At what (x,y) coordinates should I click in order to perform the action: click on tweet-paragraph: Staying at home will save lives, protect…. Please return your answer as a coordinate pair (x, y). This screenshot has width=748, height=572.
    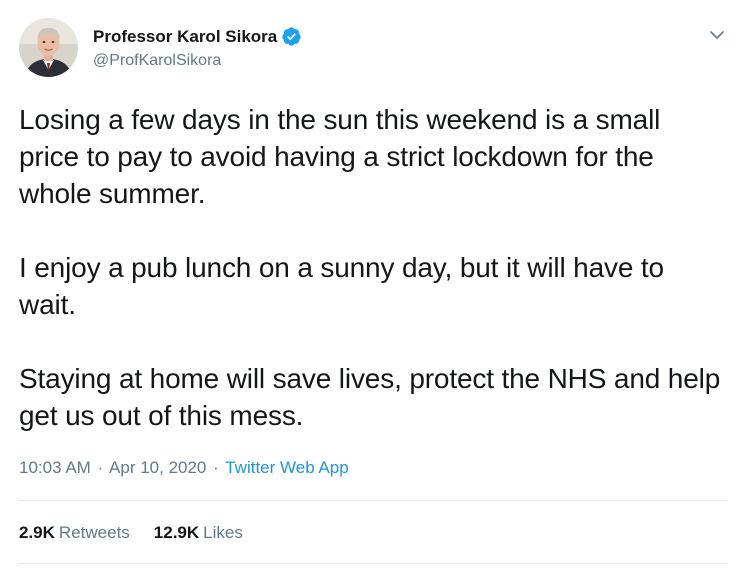
    Looking at the image, I should click on (370, 397).